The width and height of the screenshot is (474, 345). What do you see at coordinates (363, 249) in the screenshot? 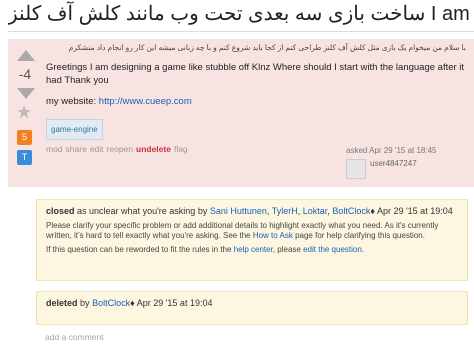
I see `reword-text-end: .` at bounding box center [363, 249].